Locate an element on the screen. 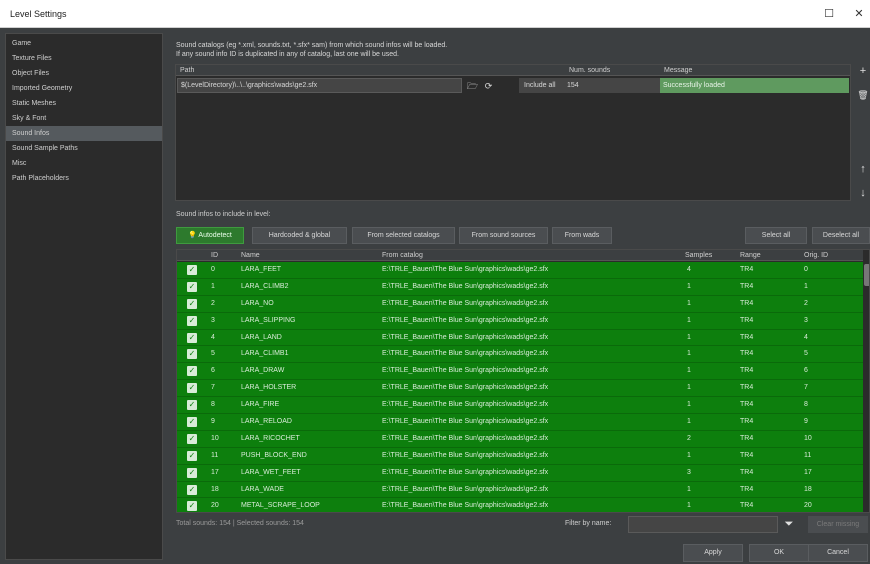 The height and width of the screenshot is (564, 870). filter-icon: ⏷ is located at coordinates (789, 524).